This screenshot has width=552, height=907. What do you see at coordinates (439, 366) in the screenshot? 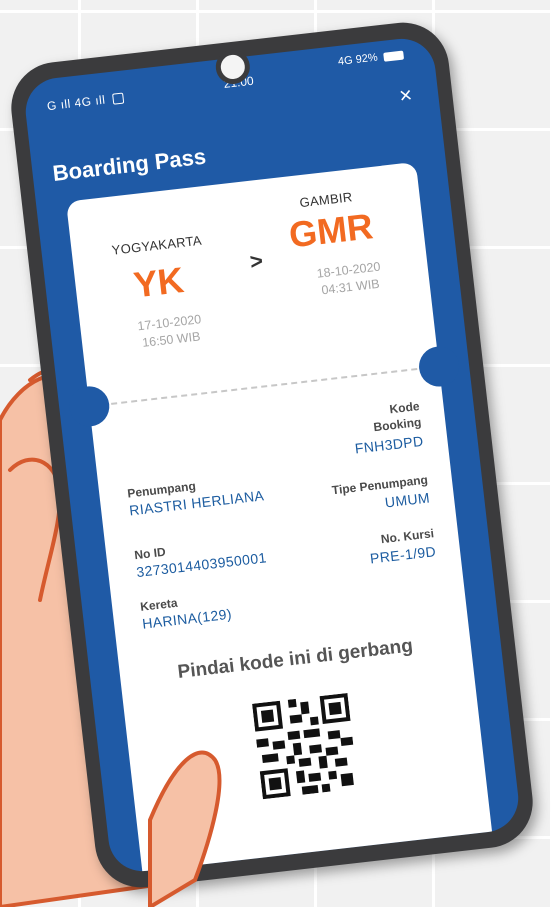
I see `ticket-notch-right` at bounding box center [439, 366].